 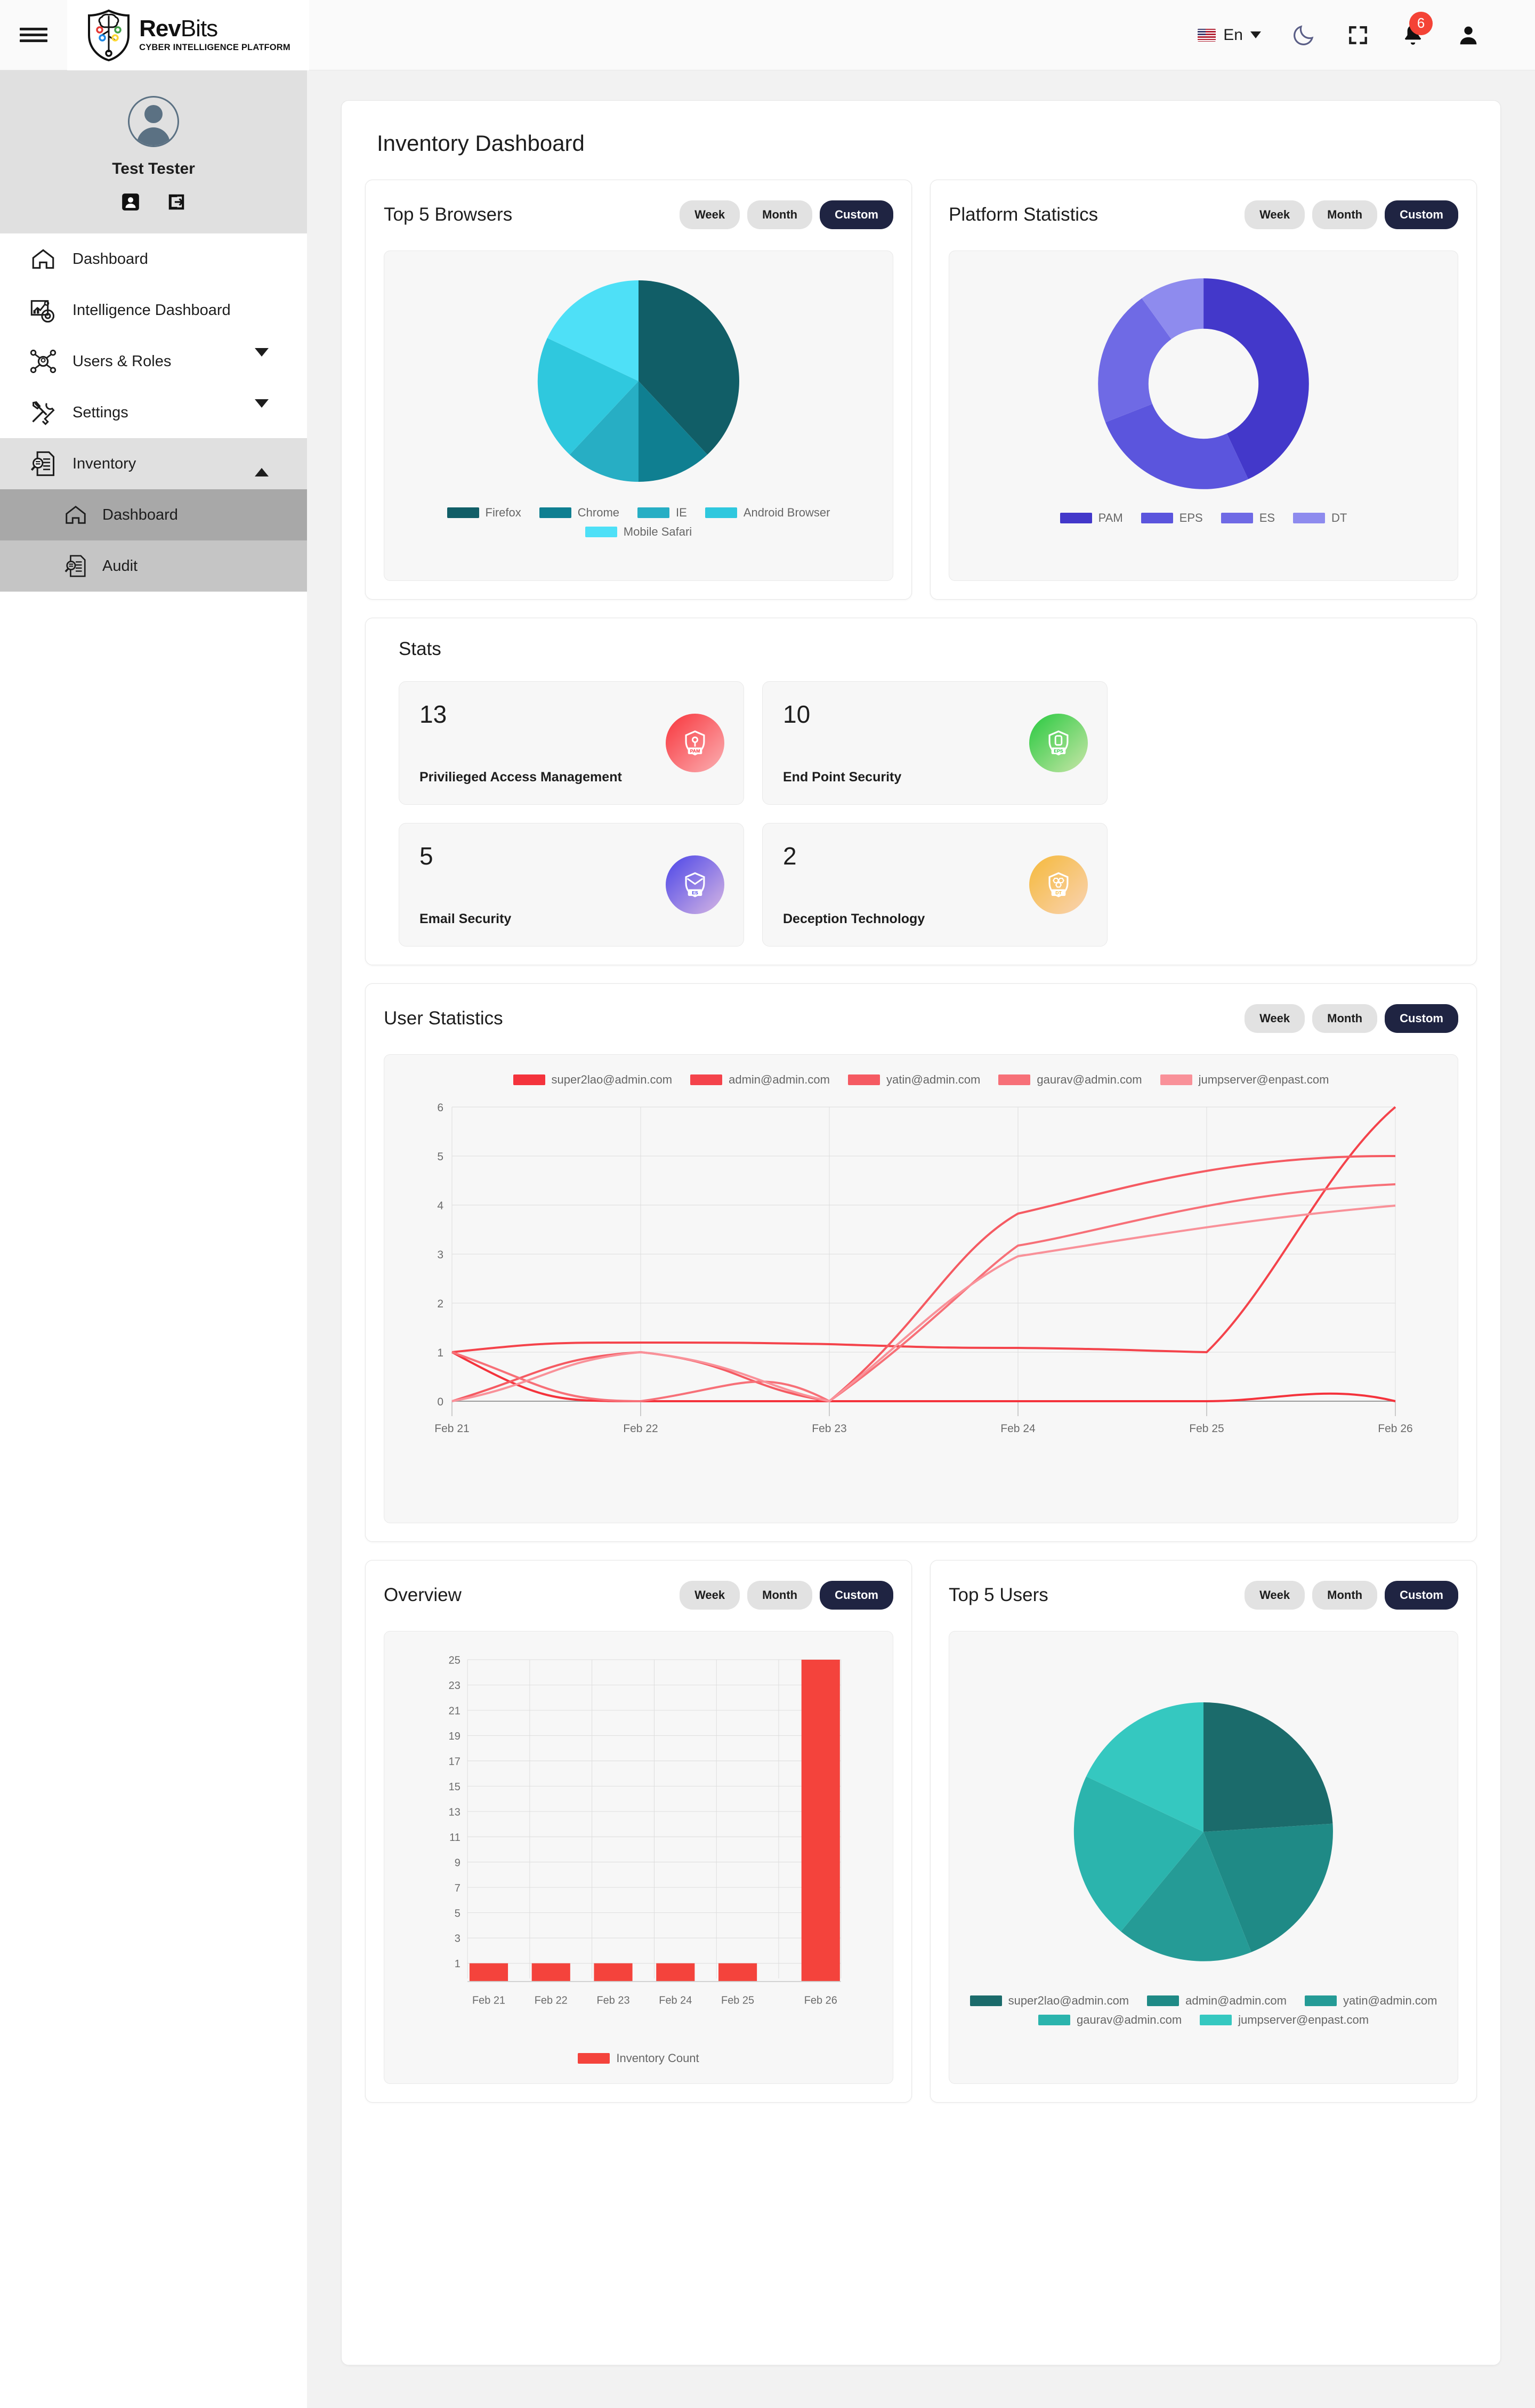 I want to click on sidebar-subitem-audit: Audit, so click(x=153, y=566).